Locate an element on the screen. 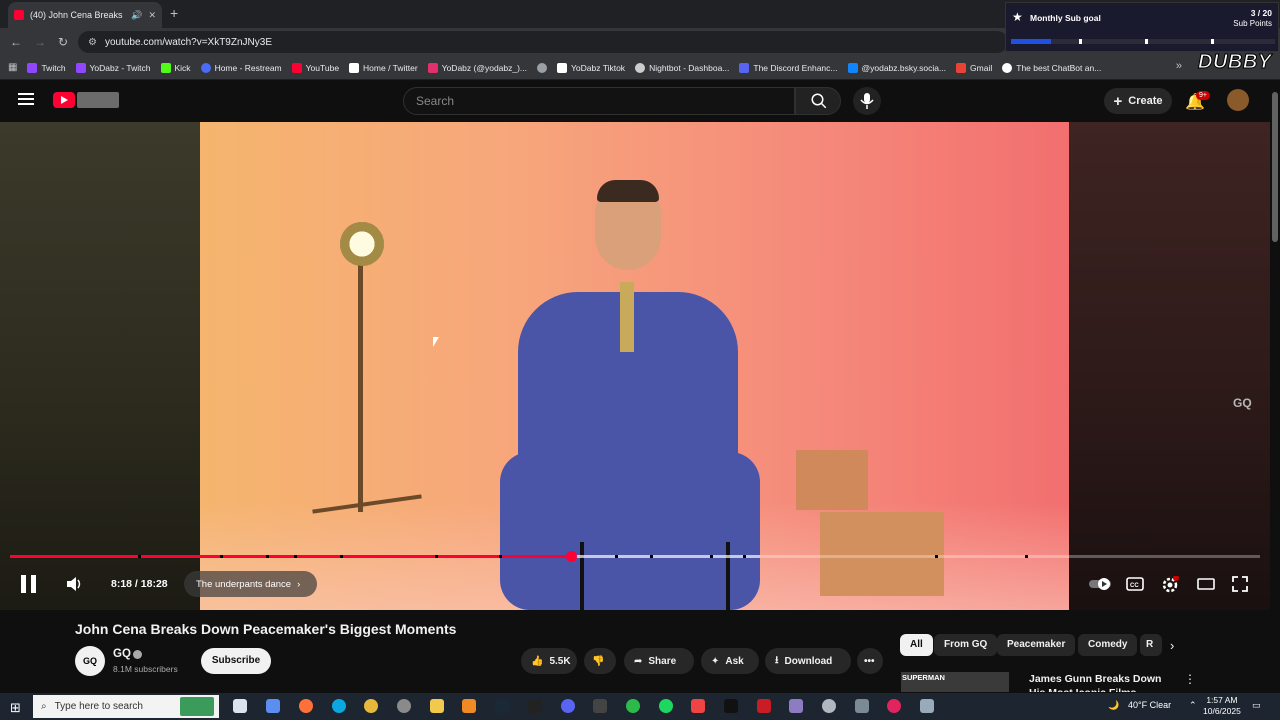  tiktok-icon is located at coordinates (731, 706).